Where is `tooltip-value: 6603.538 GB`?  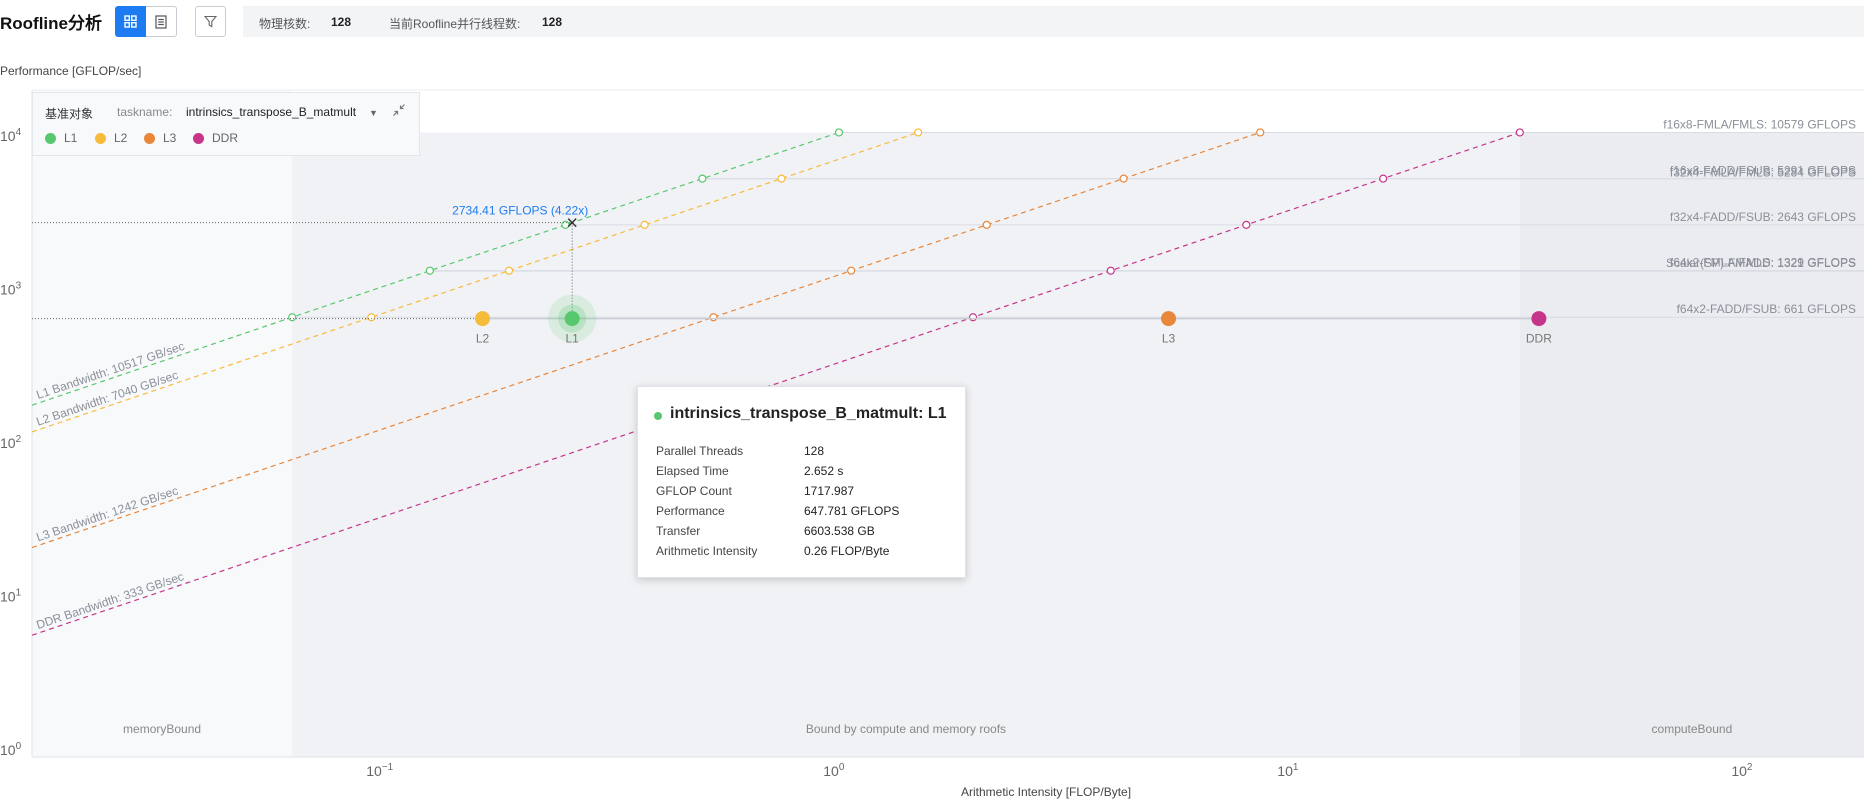 tooltip-value: 6603.538 GB is located at coordinates (839, 531).